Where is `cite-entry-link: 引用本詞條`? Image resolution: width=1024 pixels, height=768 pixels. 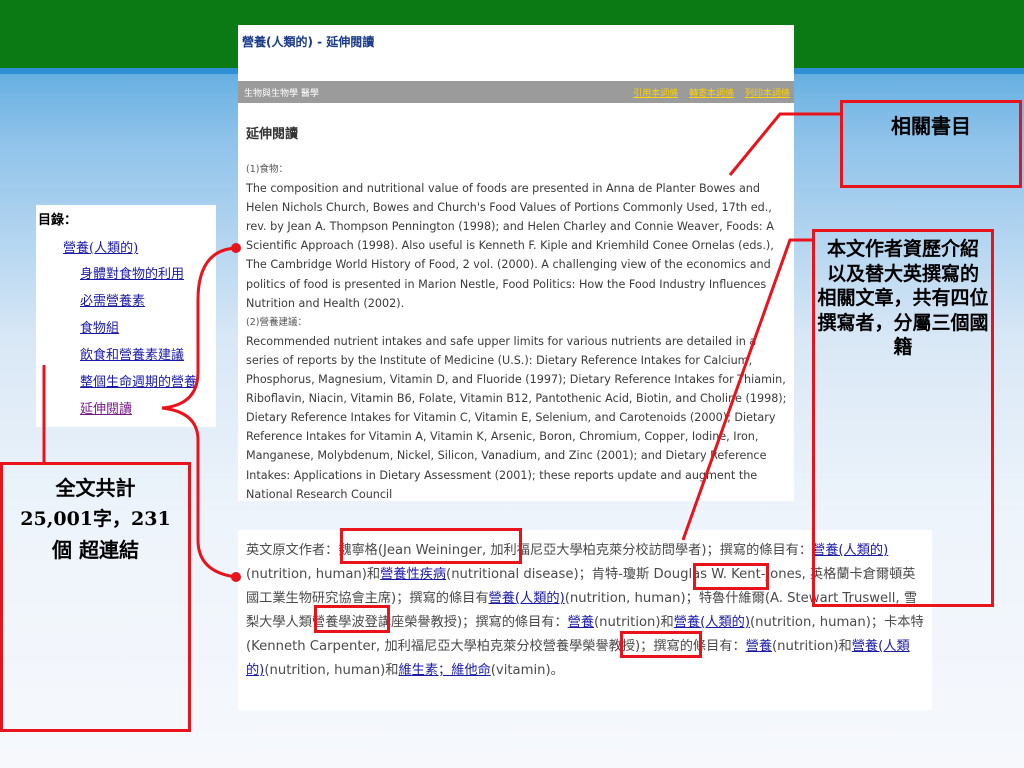 cite-entry-link: 引用本詞條 is located at coordinates (655, 94).